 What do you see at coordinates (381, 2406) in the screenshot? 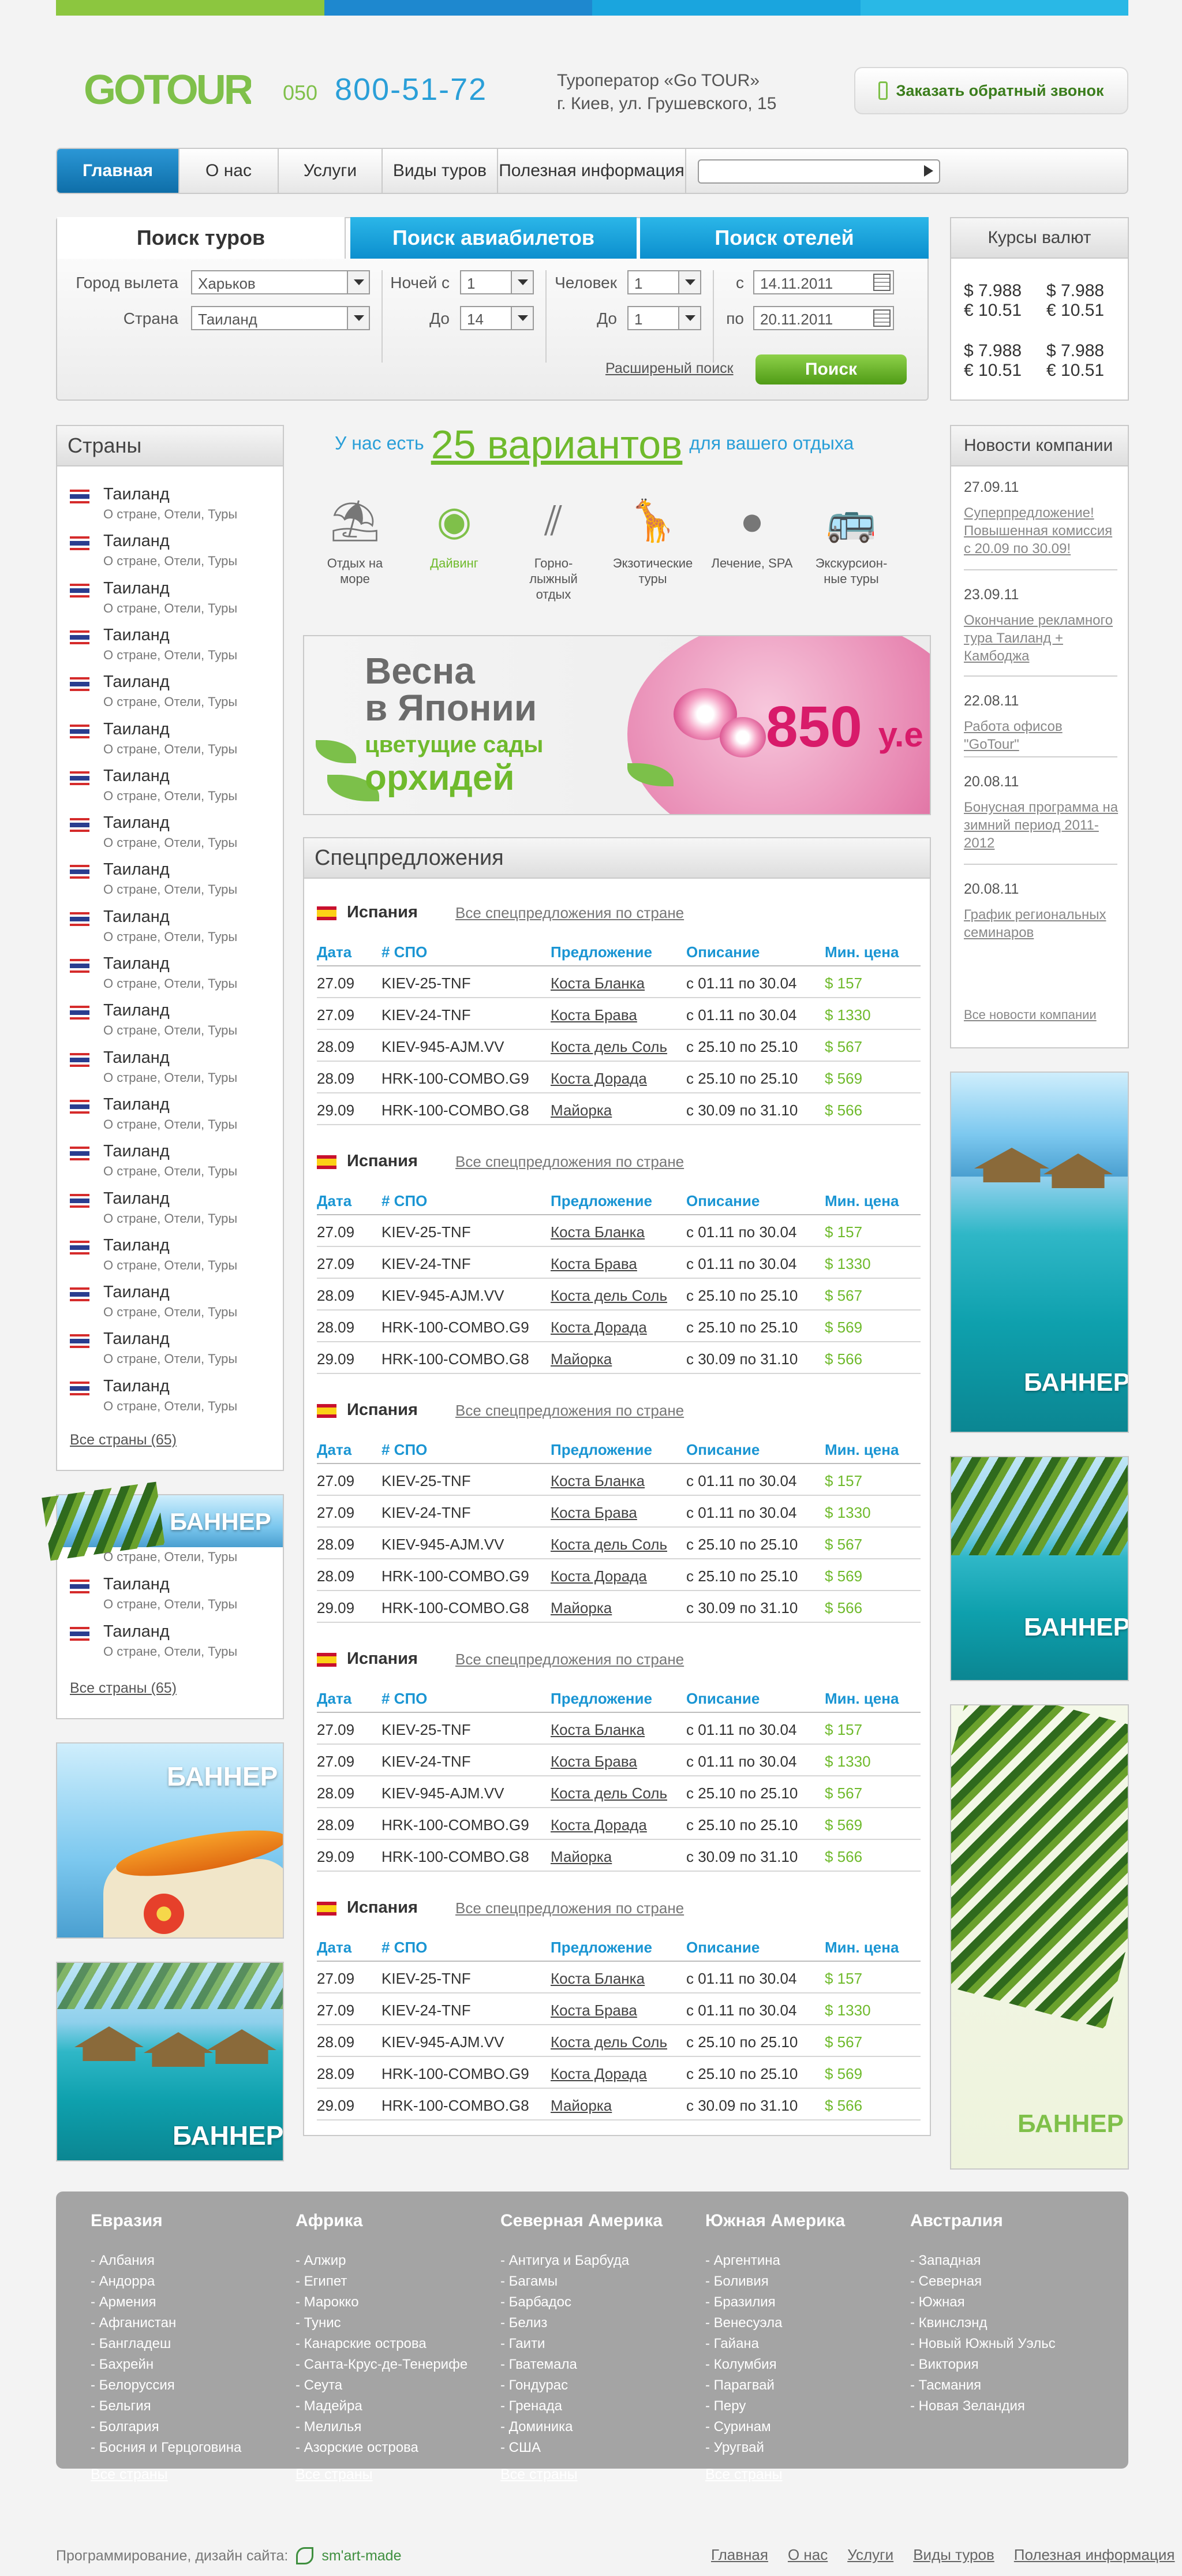
I see `footer-country-link: - Мадейра` at bounding box center [381, 2406].